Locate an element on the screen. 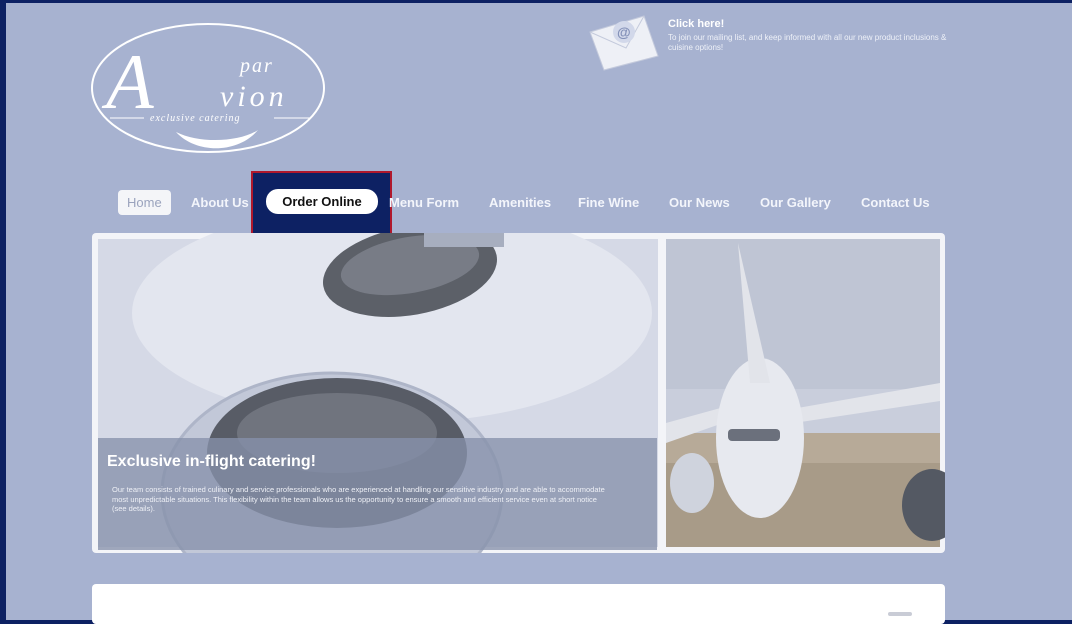 The image size is (1072, 624). nav-our-gallery: Our Gallery is located at coordinates (795, 202).